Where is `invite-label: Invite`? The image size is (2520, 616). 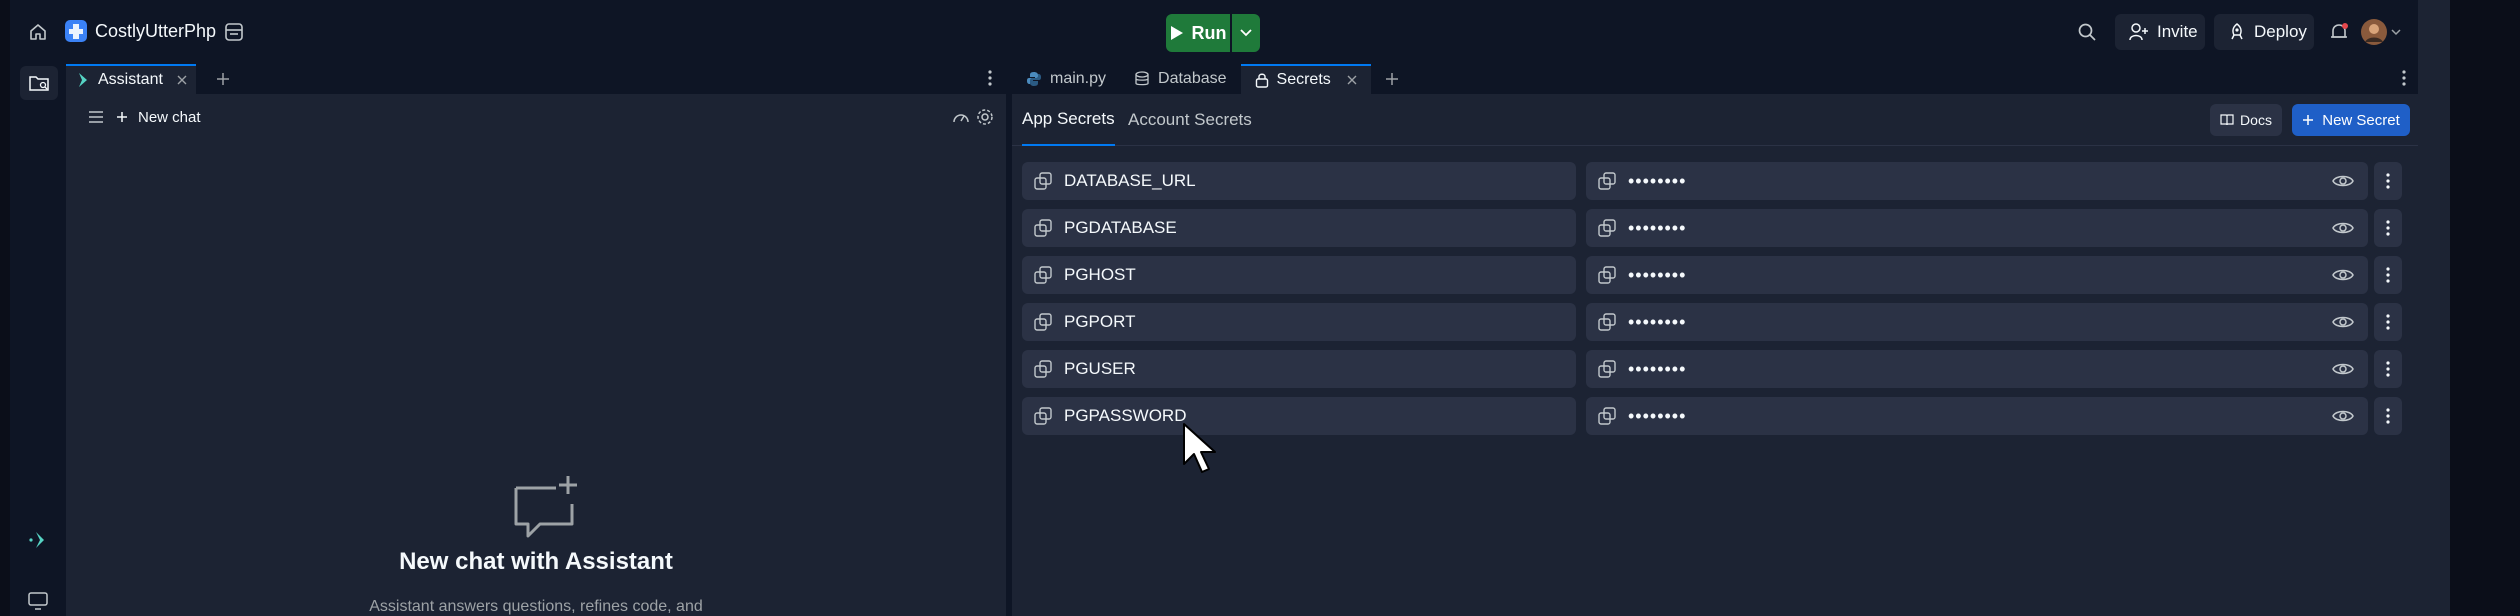
invite-label: Invite is located at coordinates (2177, 31).